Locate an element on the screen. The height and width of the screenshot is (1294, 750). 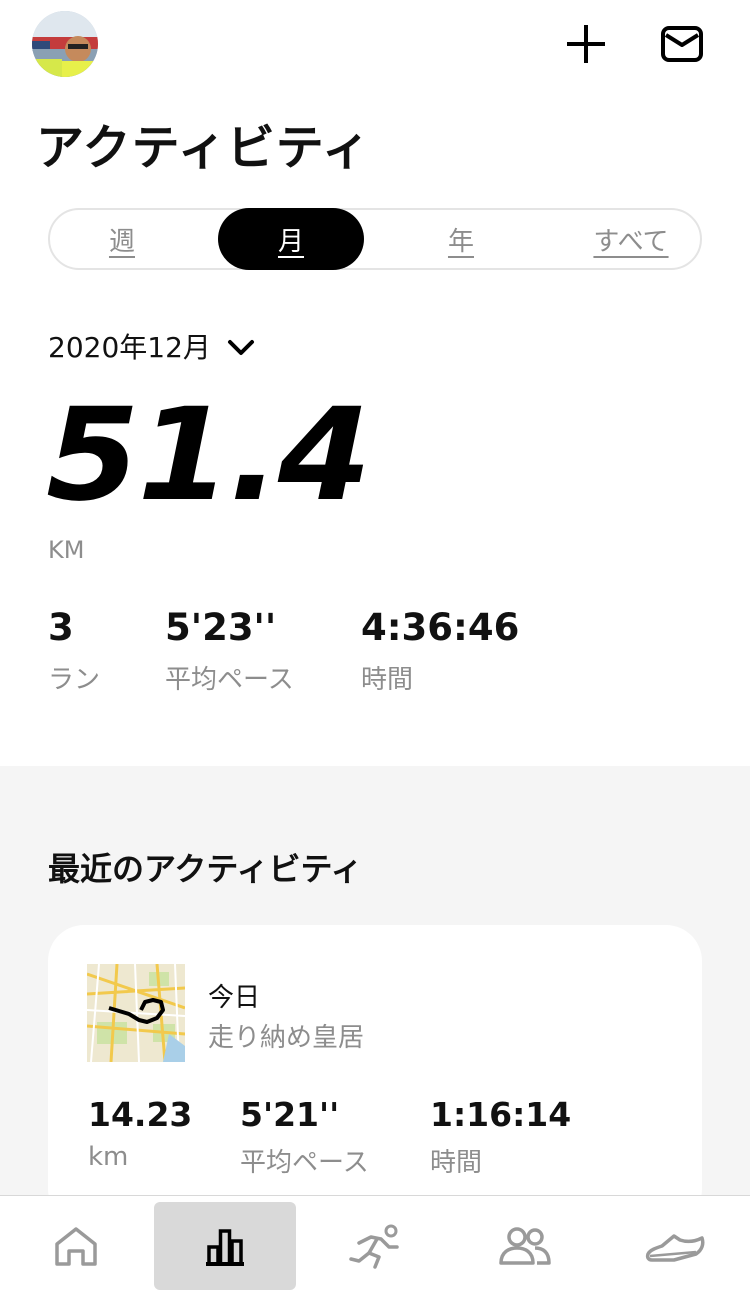
time-value: 4:36:46 is located at coordinates (440, 627).